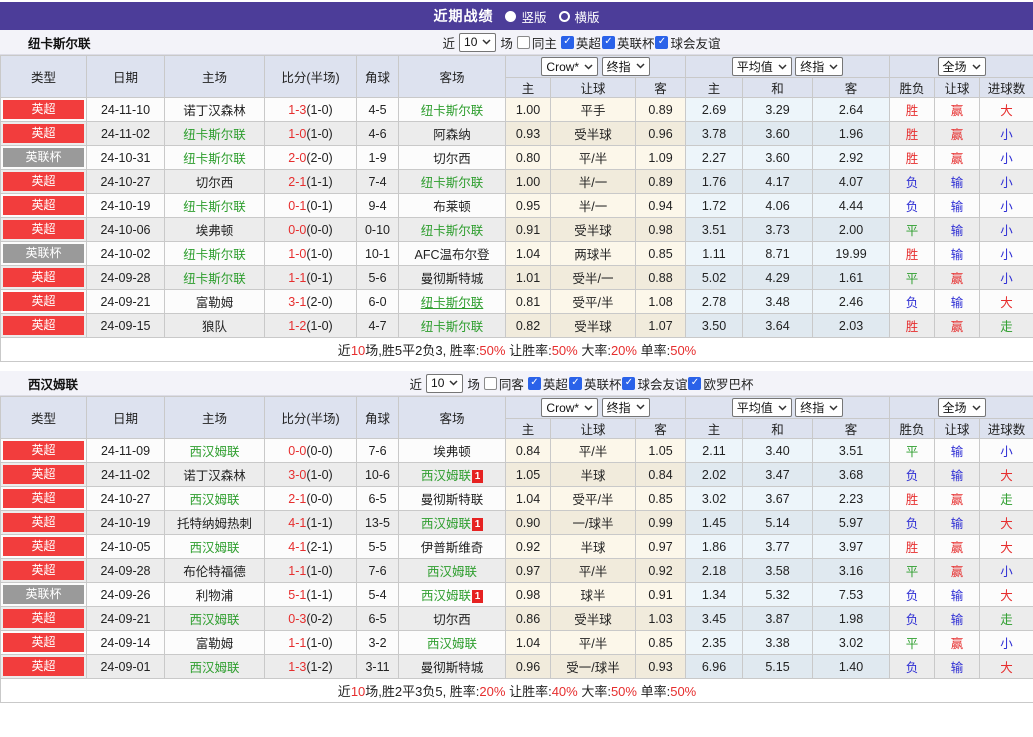  Describe the element at coordinates (319, 474) in the screenshot. I see `halftime-score: (1-0)` at that location.